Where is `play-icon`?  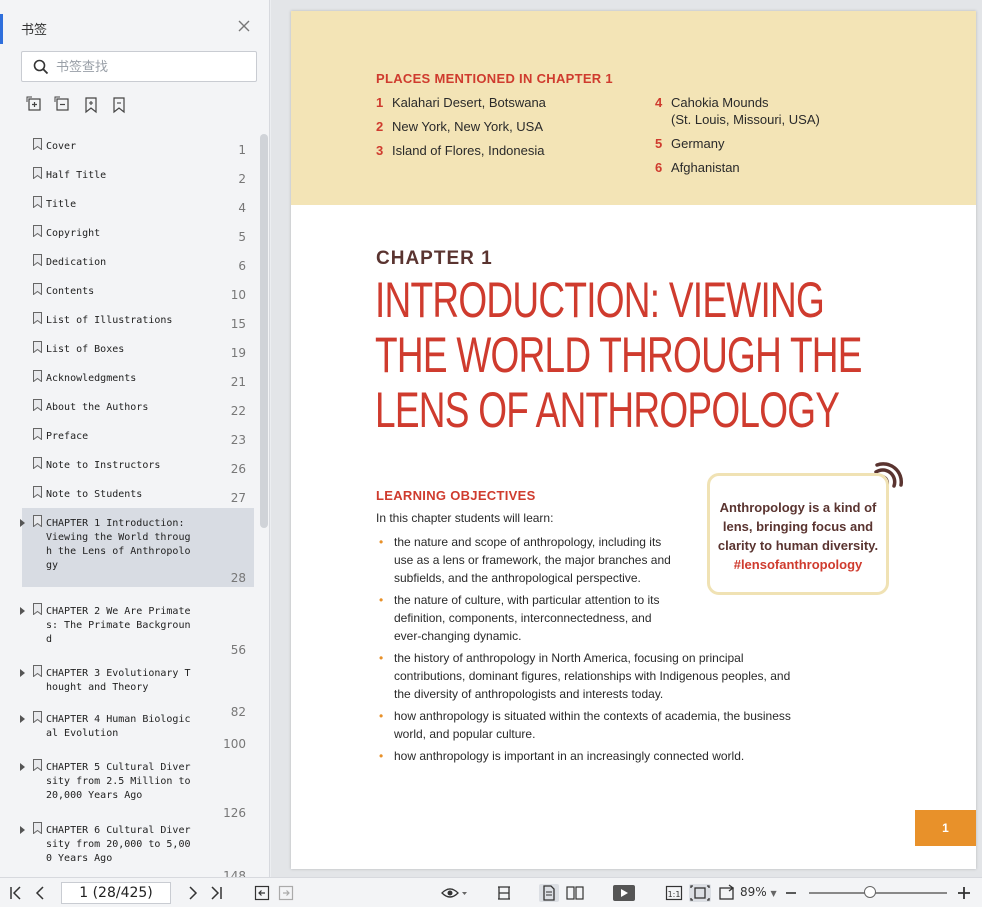 play-icon is located at coordinates (624, 893).